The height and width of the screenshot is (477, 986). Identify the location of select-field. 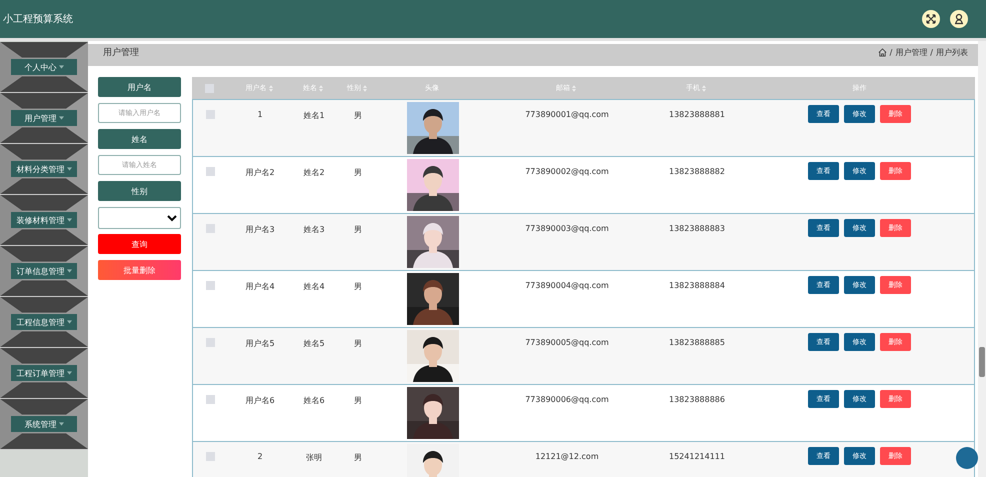
(139, 218).